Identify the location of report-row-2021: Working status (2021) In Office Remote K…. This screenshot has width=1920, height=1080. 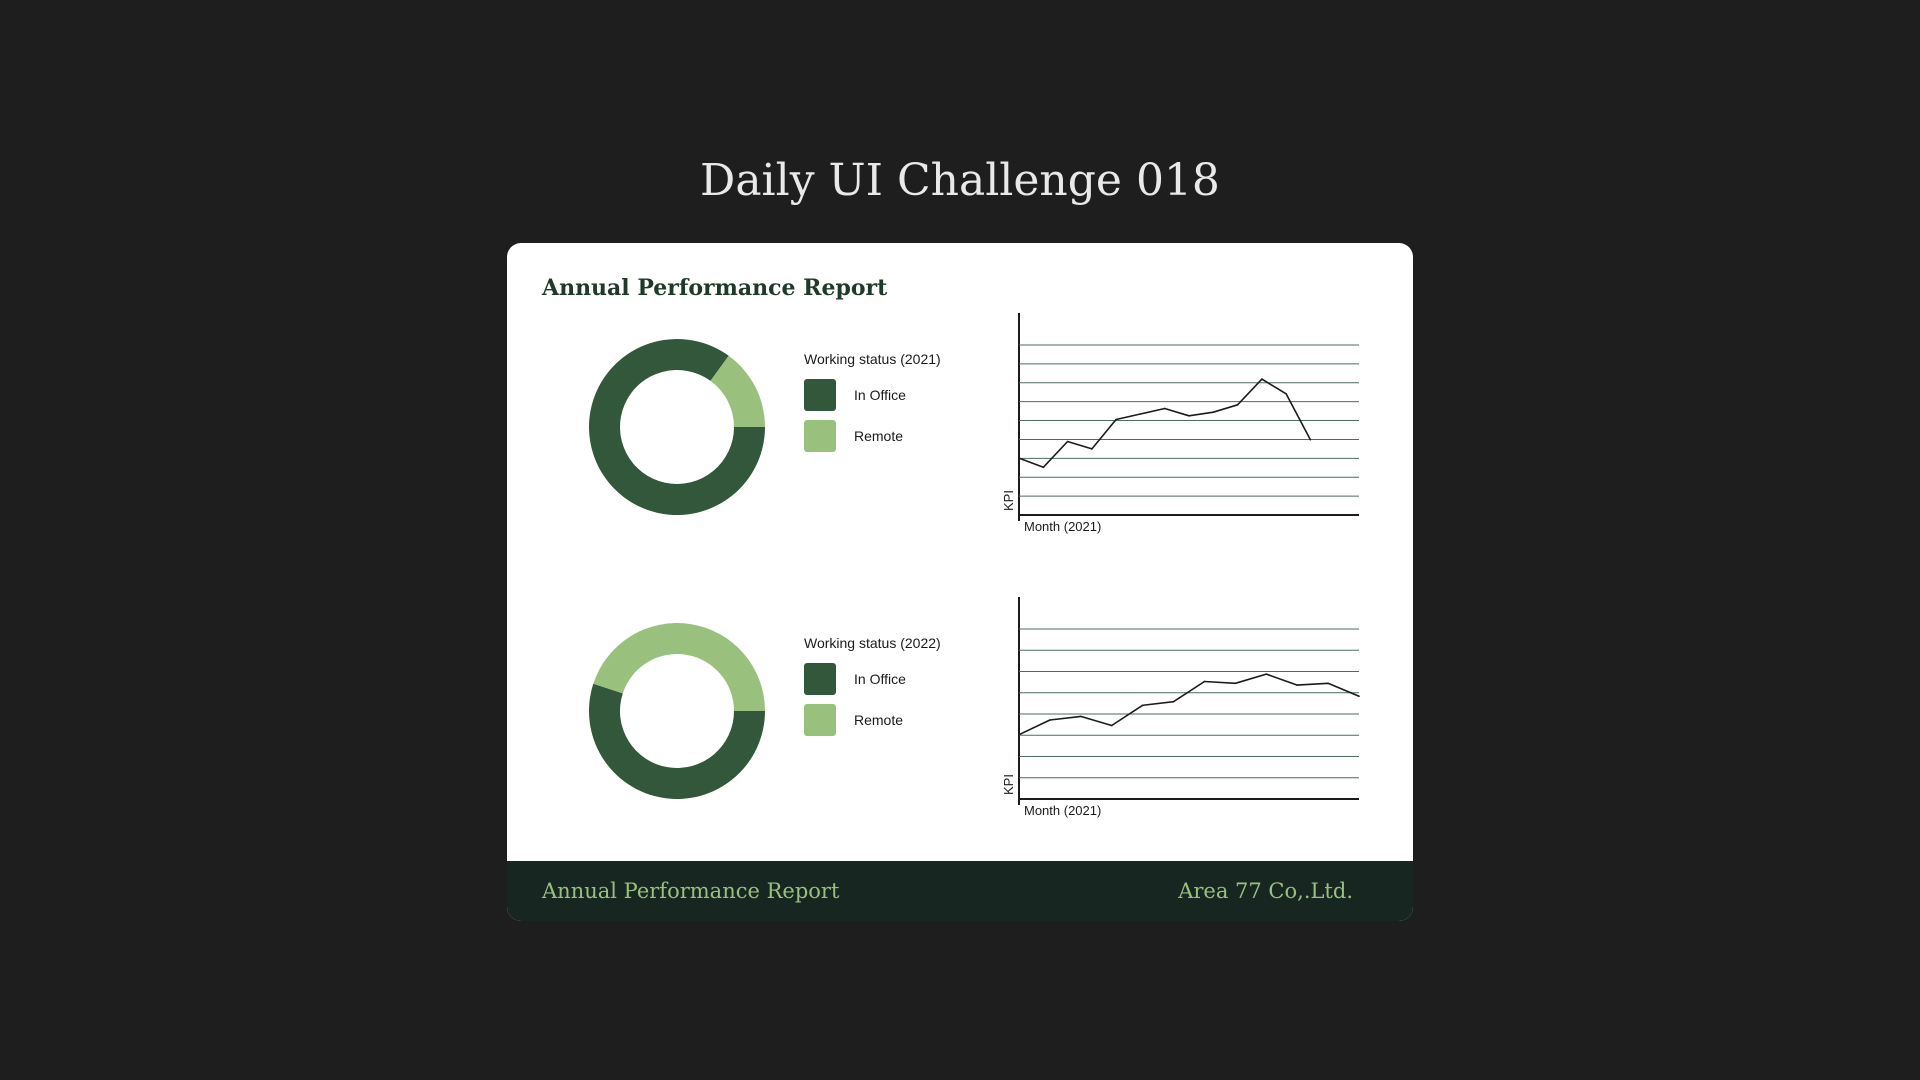
(960, 428).